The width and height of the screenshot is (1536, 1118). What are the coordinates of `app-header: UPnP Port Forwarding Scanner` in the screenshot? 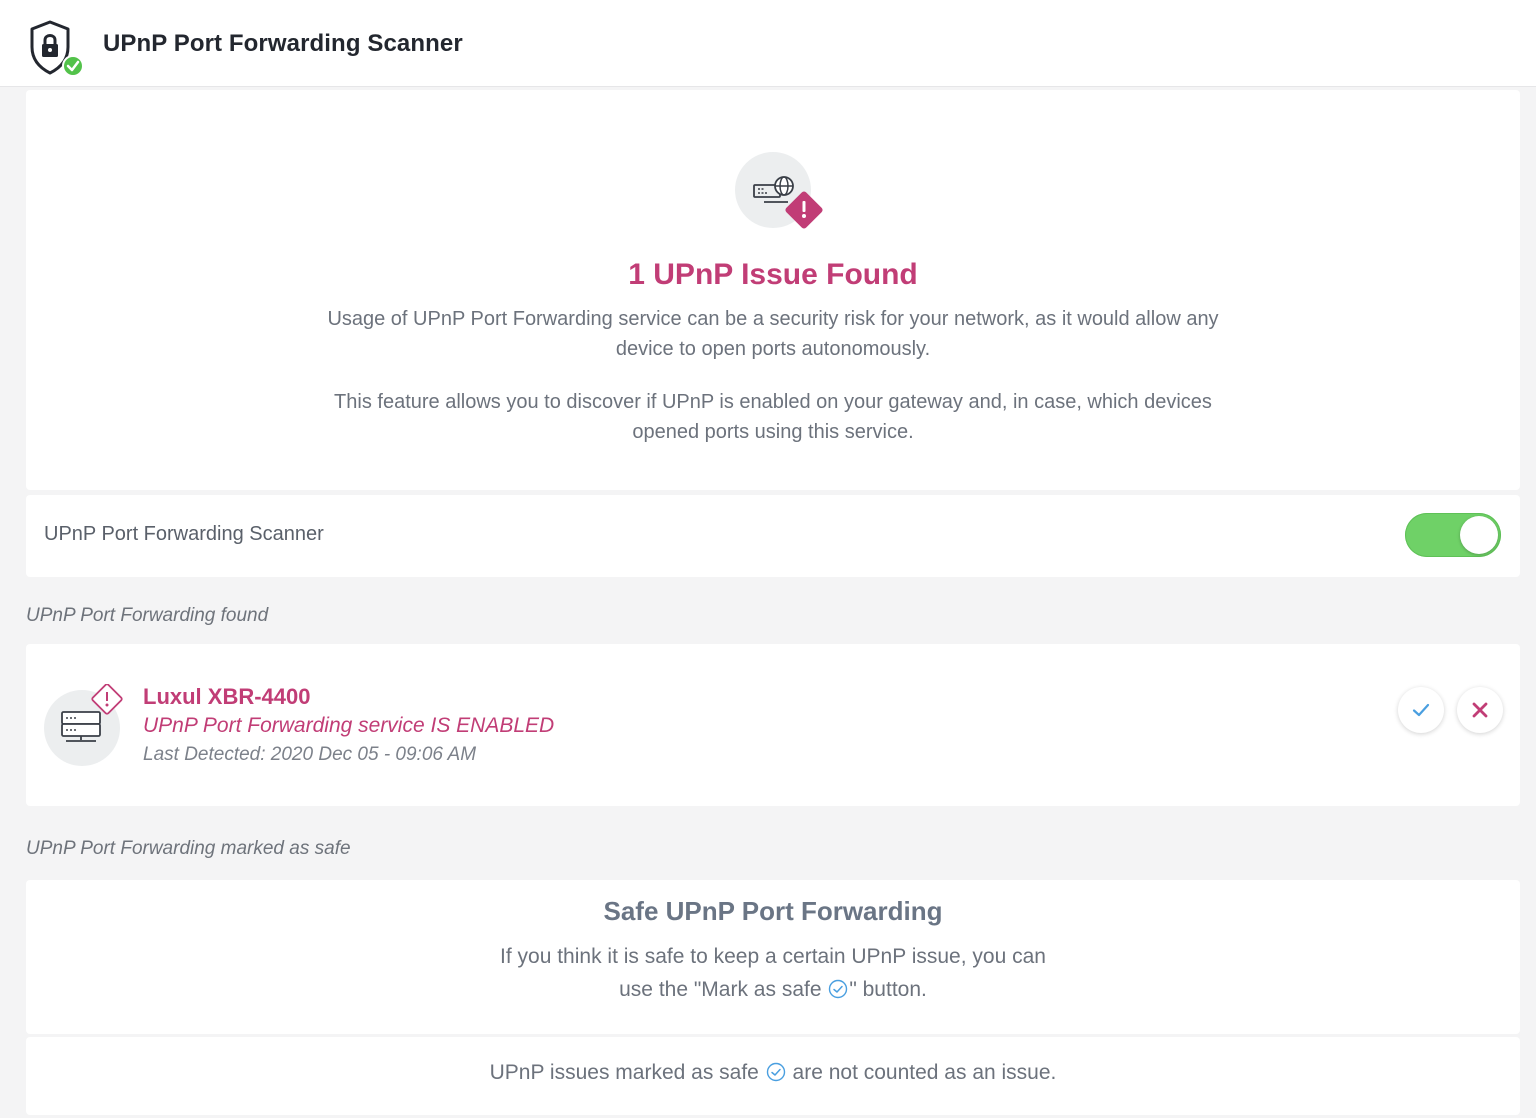 It's located at (768, 43).